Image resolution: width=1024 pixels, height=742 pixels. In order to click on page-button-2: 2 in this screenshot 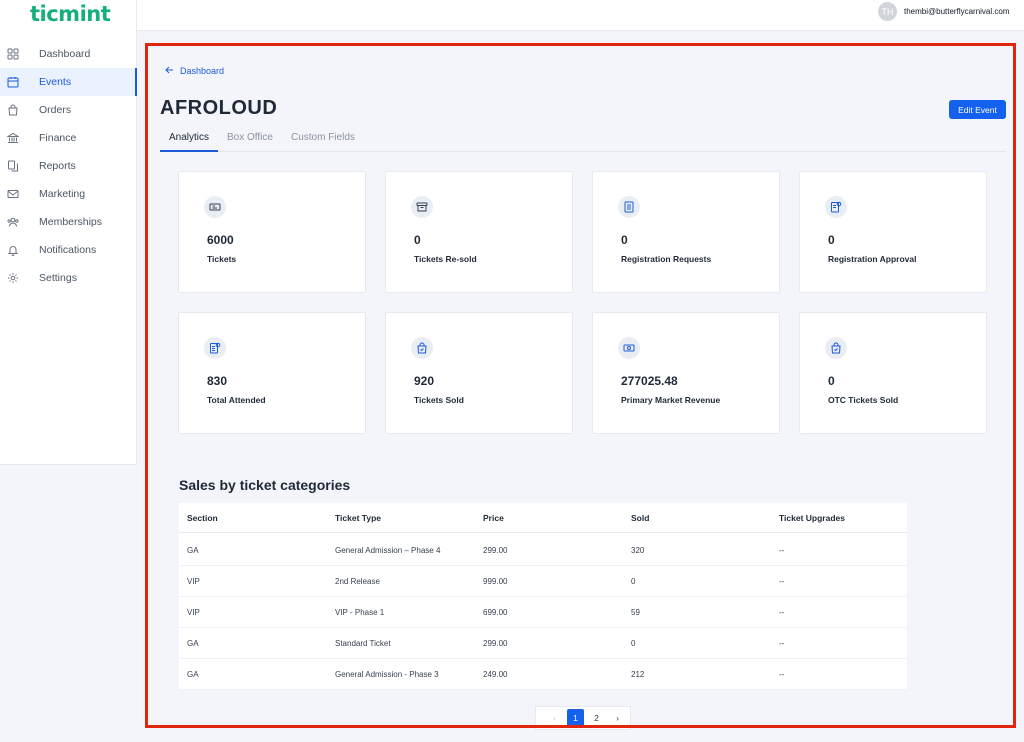, I will do `click(596, 718)`.